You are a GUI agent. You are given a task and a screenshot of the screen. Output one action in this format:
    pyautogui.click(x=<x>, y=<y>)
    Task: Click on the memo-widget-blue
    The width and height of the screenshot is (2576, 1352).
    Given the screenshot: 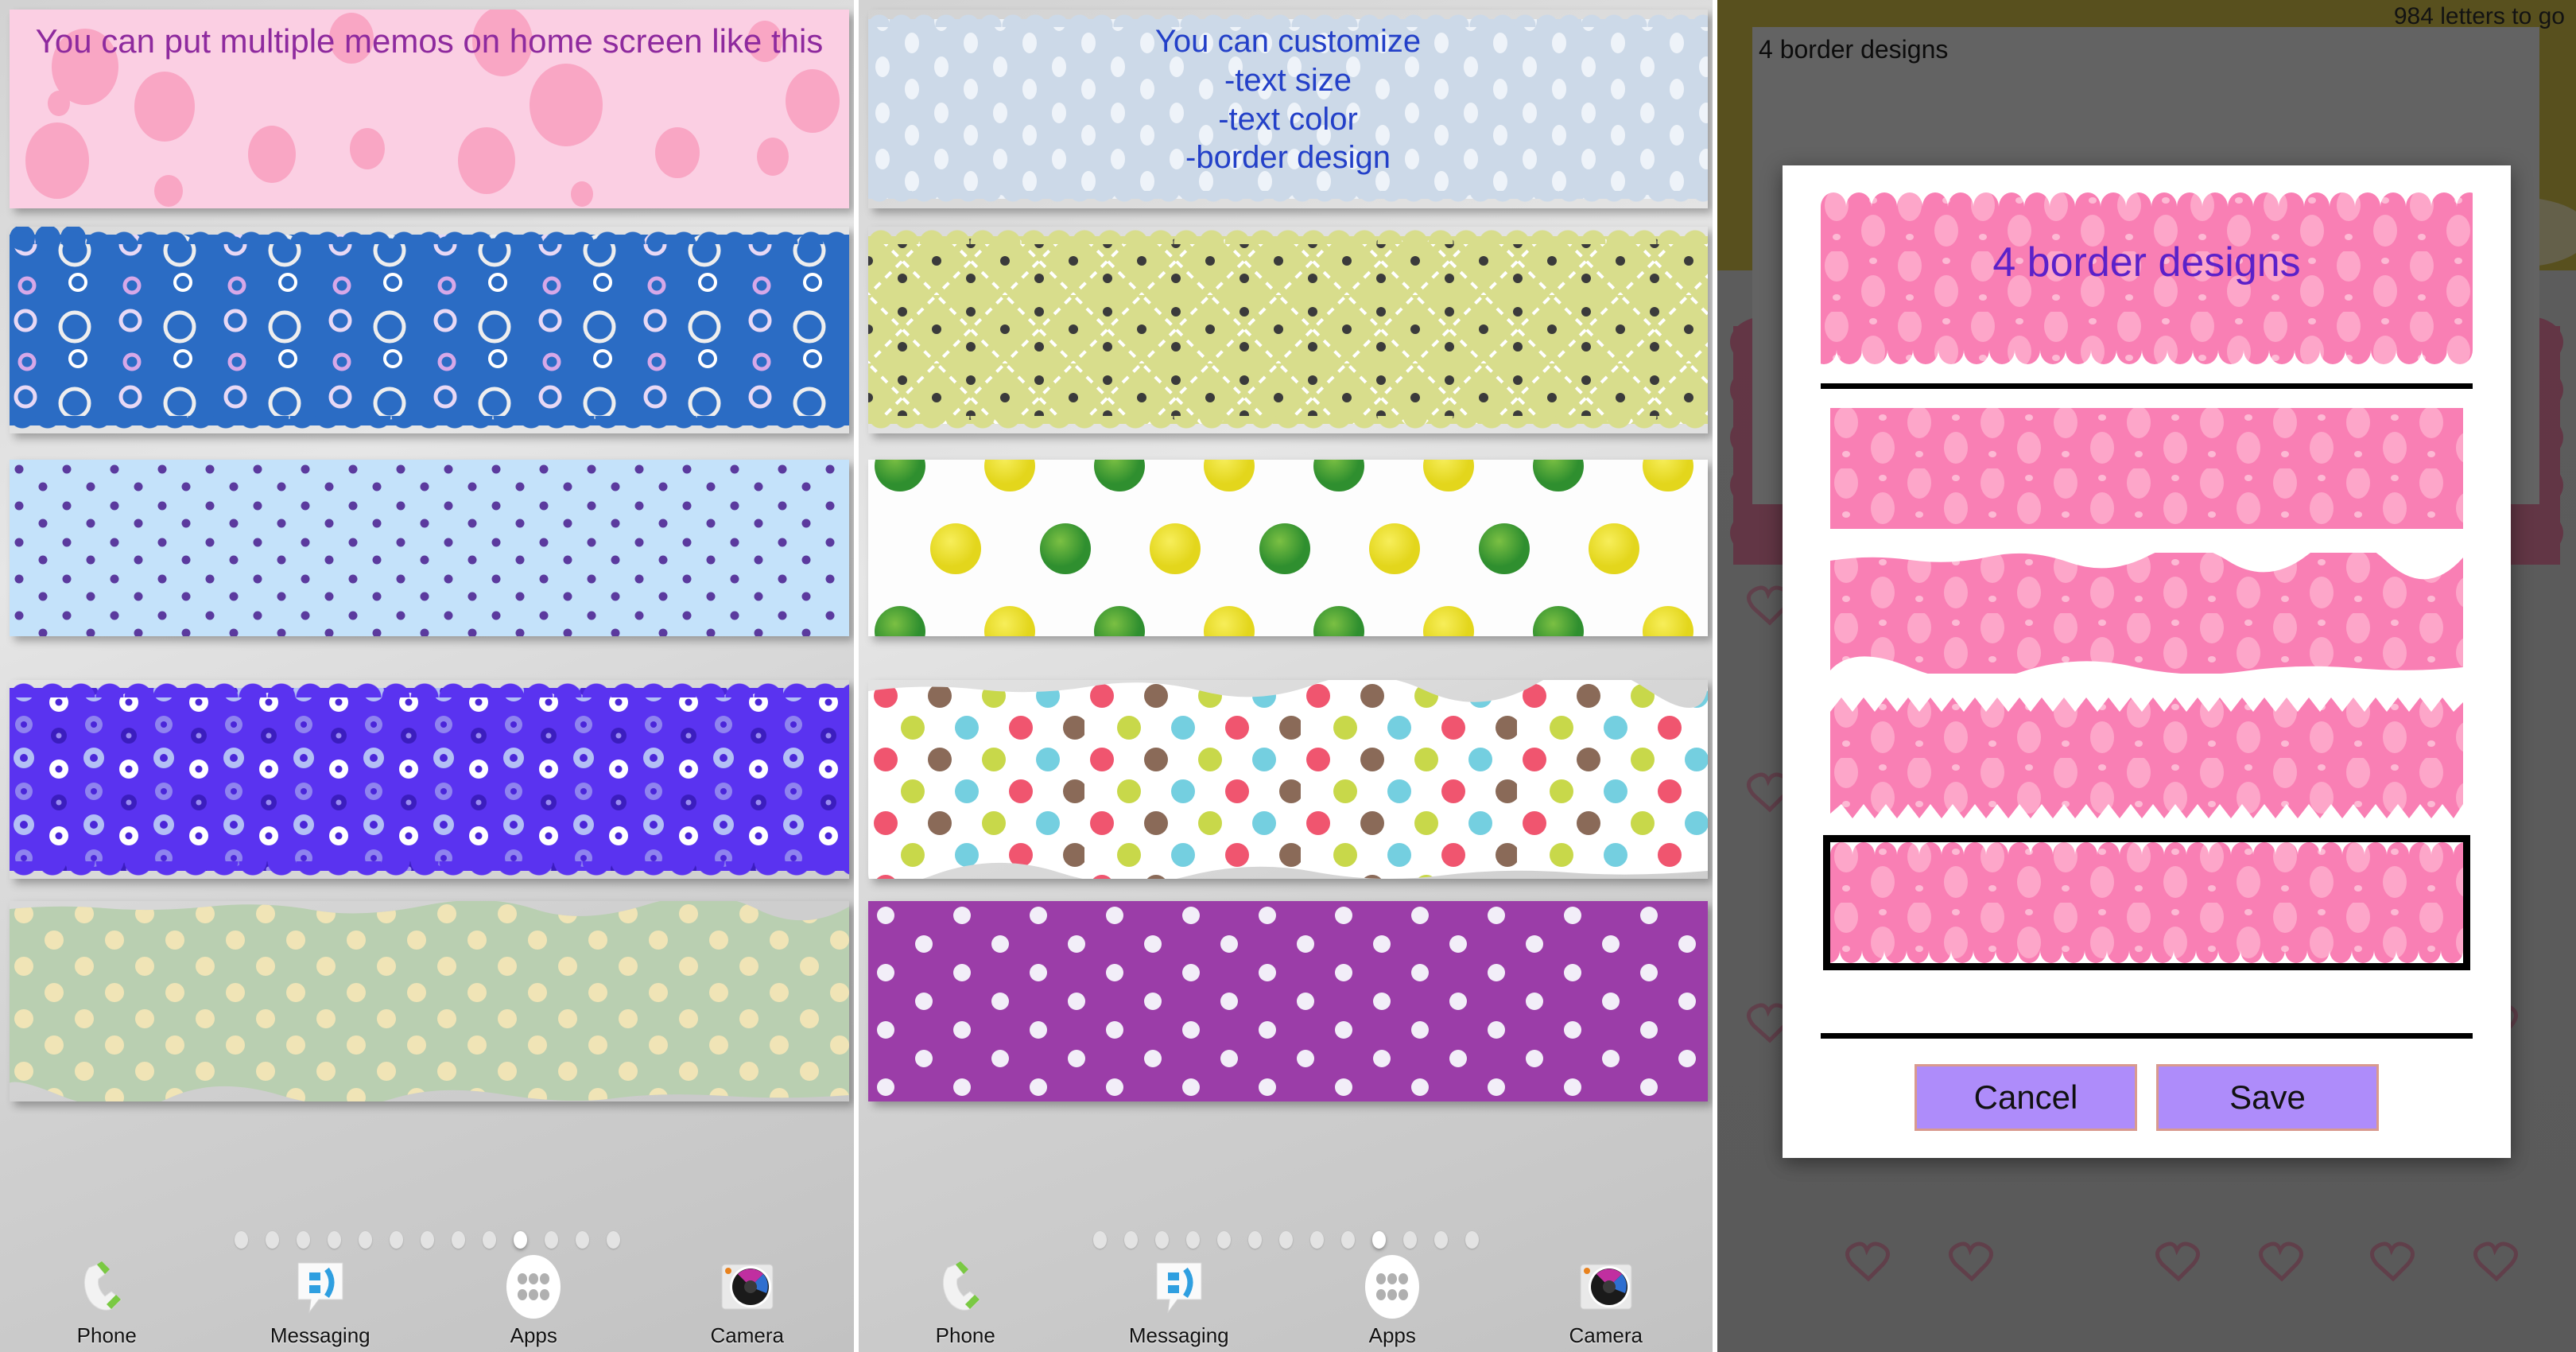 What is the action you would take?
    pyautogui.click(x=430, y=330)
    